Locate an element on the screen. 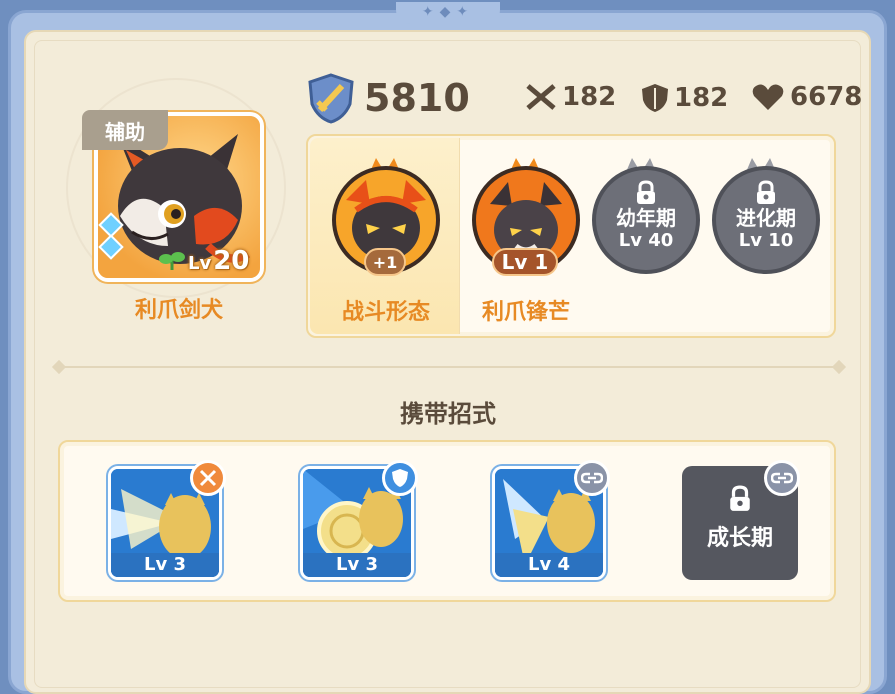 This screenshot has width=895, height=694. form-label-battle: 战斗形态 is located at coordinates (386, 310).